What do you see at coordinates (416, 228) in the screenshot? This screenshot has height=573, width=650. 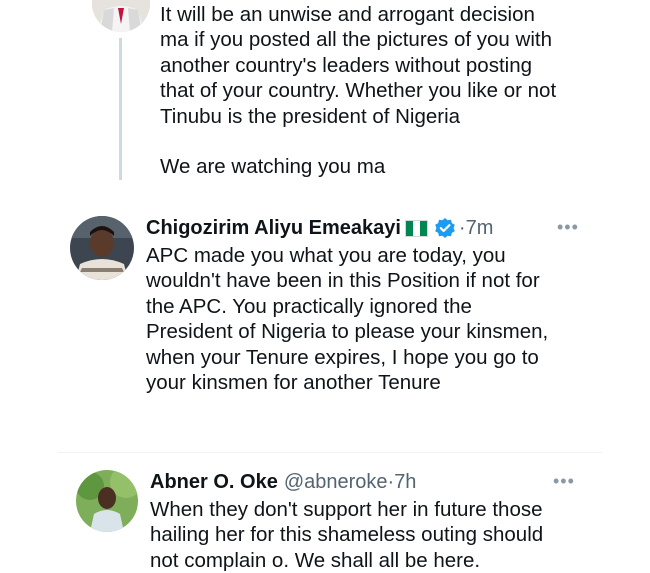 I see `nigeria-flag-icon` at bounding box center [416, 228].